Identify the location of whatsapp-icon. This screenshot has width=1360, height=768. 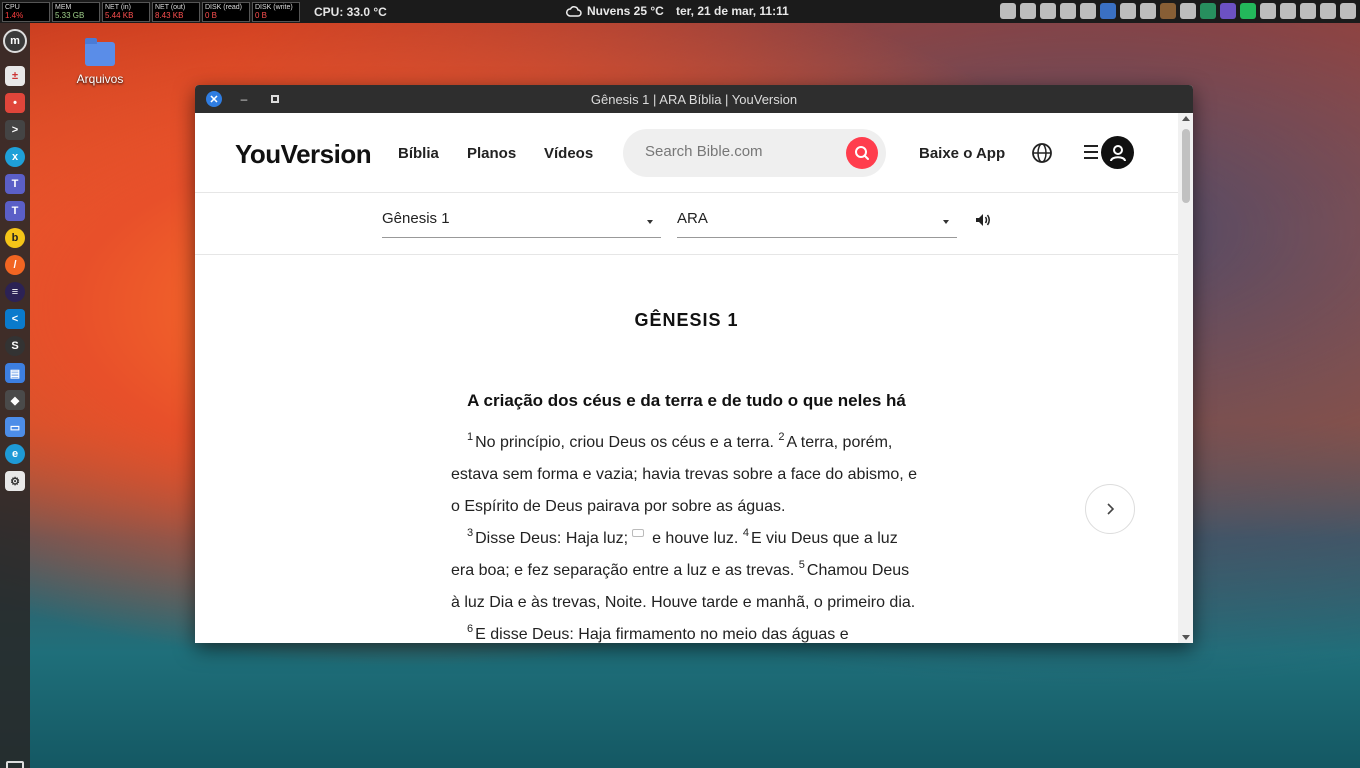
(1248, 11).